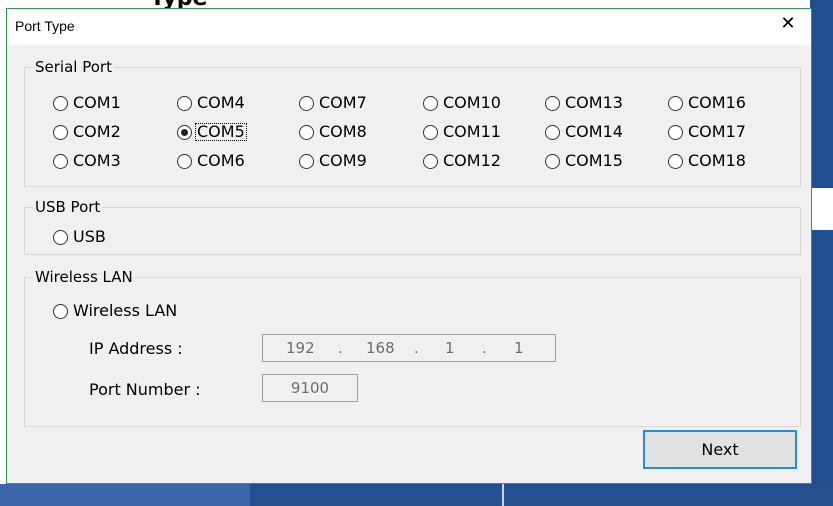  I want to click on background-window-strip, so click(821, 209).